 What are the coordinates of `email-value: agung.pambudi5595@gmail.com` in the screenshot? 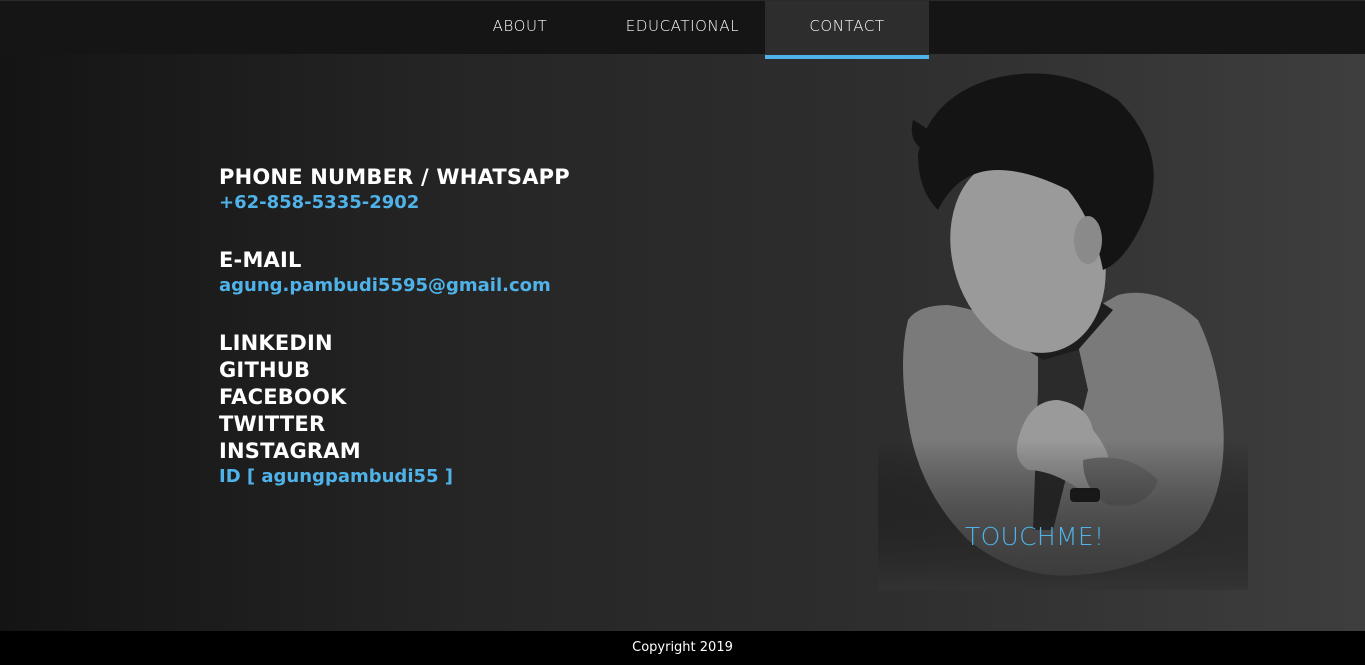 It's located at (394, 286).